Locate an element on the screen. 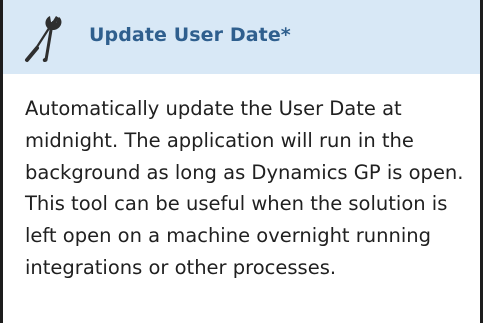 The width and height of the screenshot is (485, 323). tool-title: Update User Date* is located at coordinates (190, 35).